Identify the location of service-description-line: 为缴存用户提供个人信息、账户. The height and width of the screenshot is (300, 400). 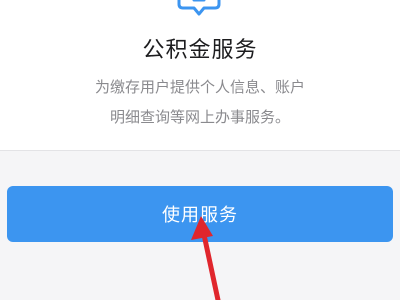
(199, 87).